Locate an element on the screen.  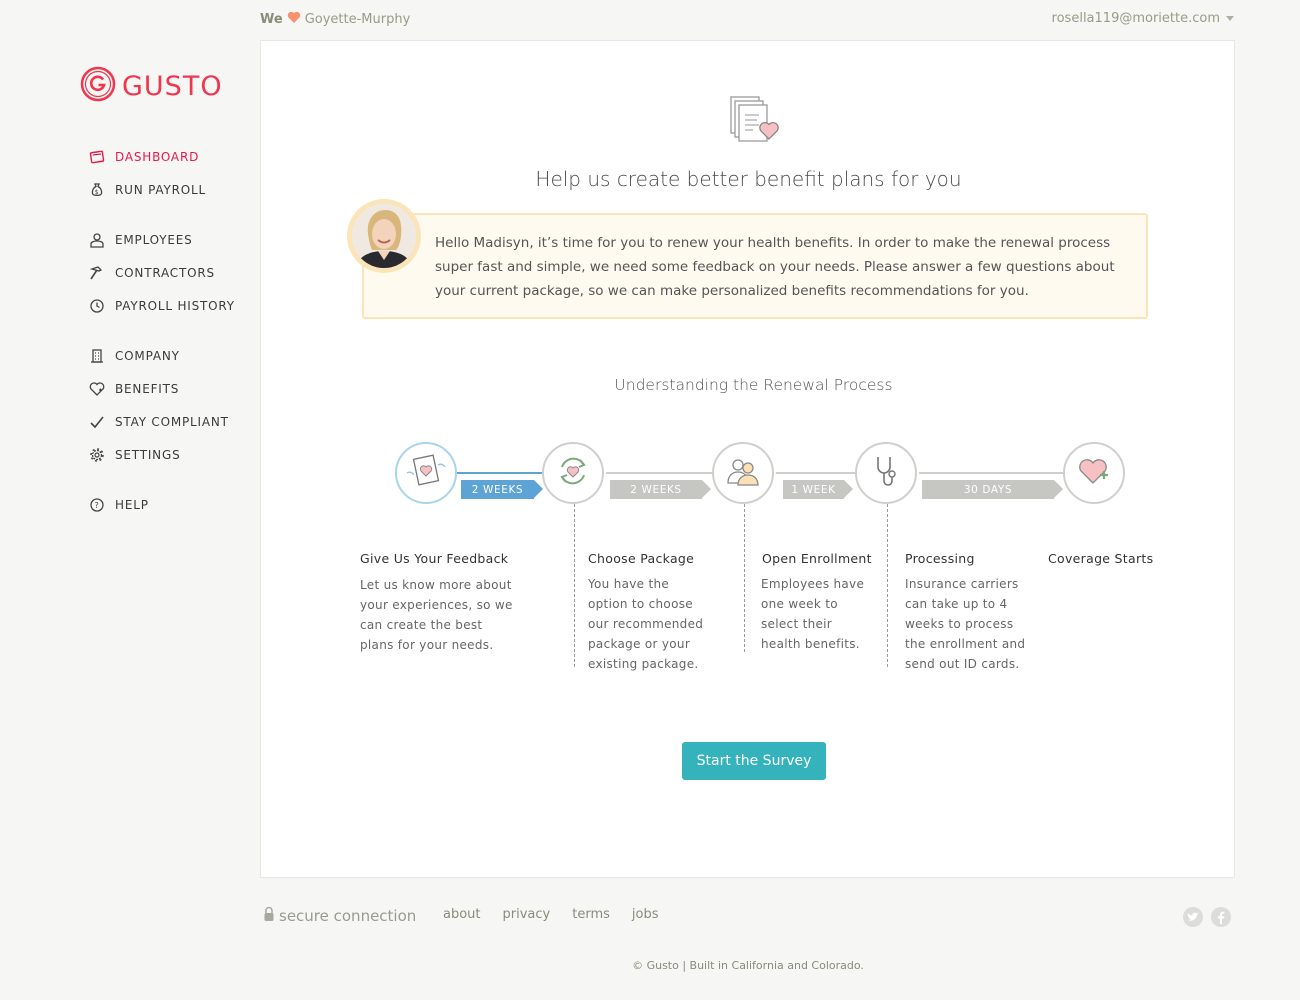
step-title: Open Enrollment is located at coordinates (817, 558).